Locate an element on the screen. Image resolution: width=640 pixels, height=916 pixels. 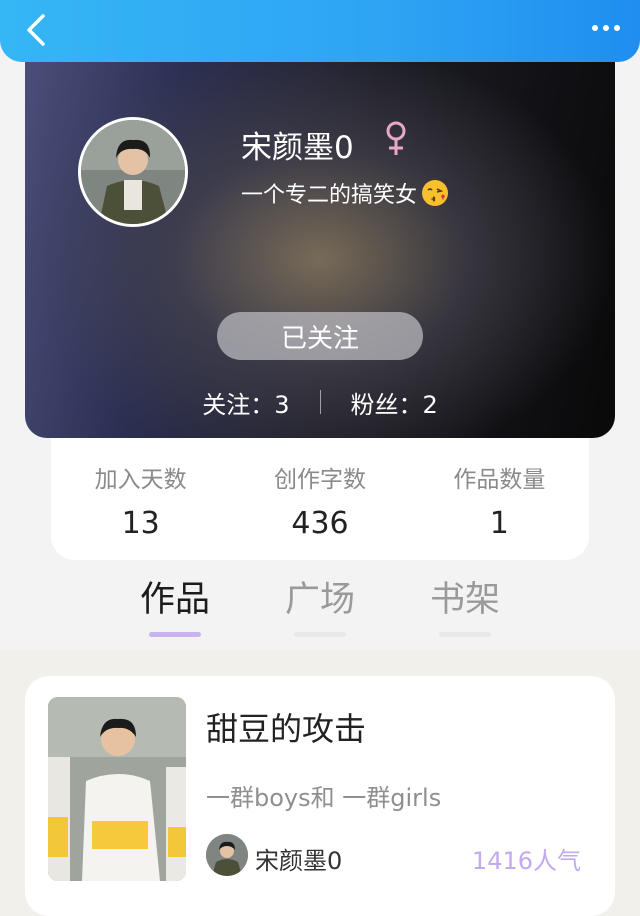
chevron-left-icon is located at coordinates (36, 30).